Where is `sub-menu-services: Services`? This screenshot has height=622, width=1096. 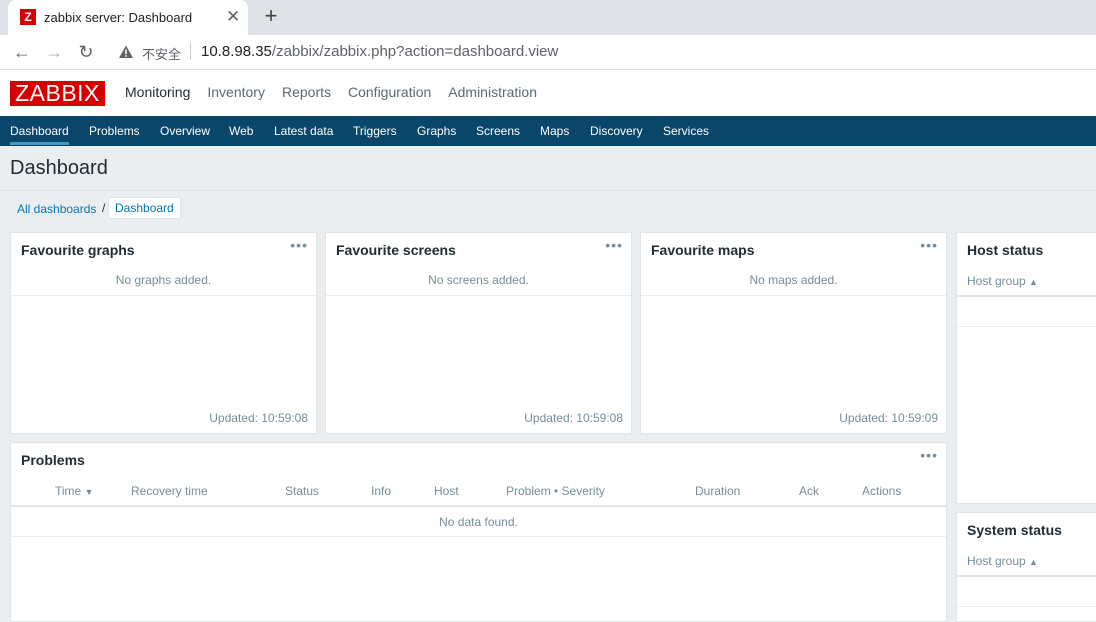
sub-menu-services: Services is located at coordinates (686, 131).